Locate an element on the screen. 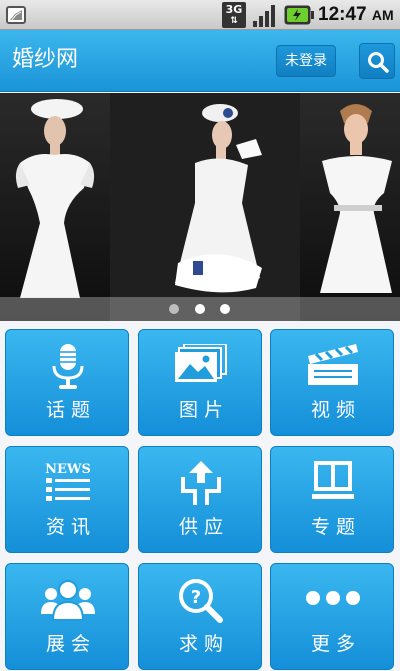 The height and width of the screenshot is (671, 400). carousel-dot-active is located at coordinates (200, 309).